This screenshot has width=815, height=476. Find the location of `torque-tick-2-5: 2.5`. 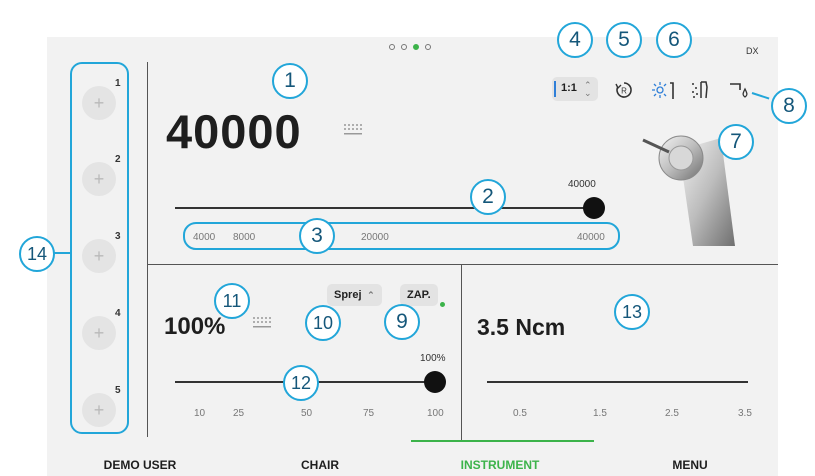

torque-tick-2-5: 2.5 is located at coordinates (672, 413).